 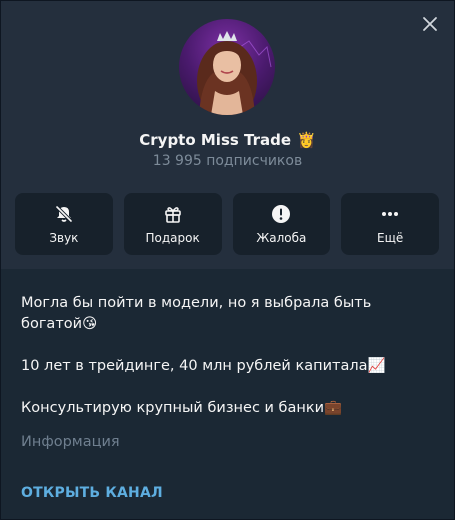 What do you see at coordinates (227, 161) in the screenshot?
I see `subscriber-count: 13 995 подписчиков` at bounding box center [227, 161].